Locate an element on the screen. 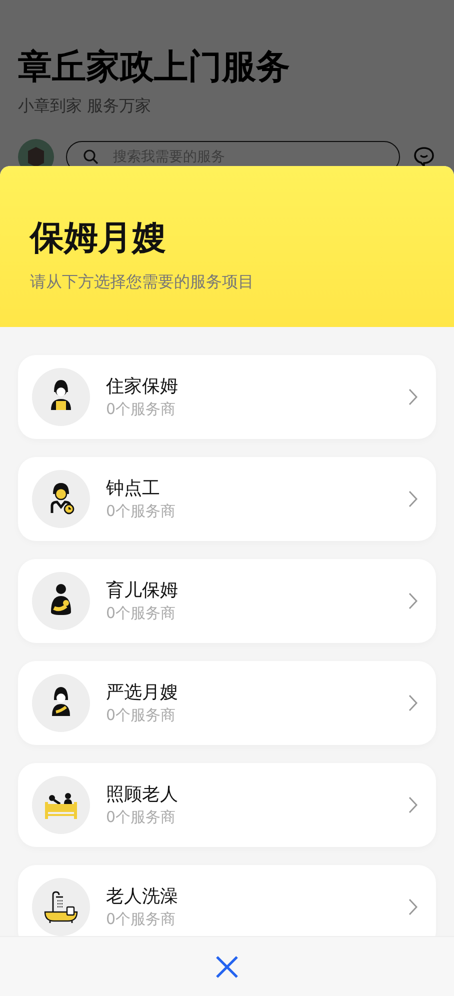  sheet-title: 保姆月嫂 is located at coordinates (98, 238).